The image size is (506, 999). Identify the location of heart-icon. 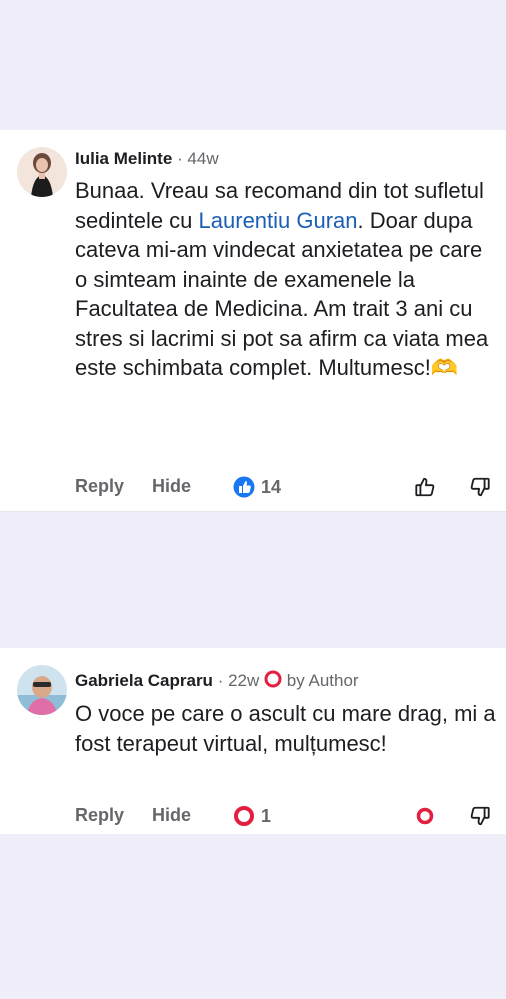
(244, 816).